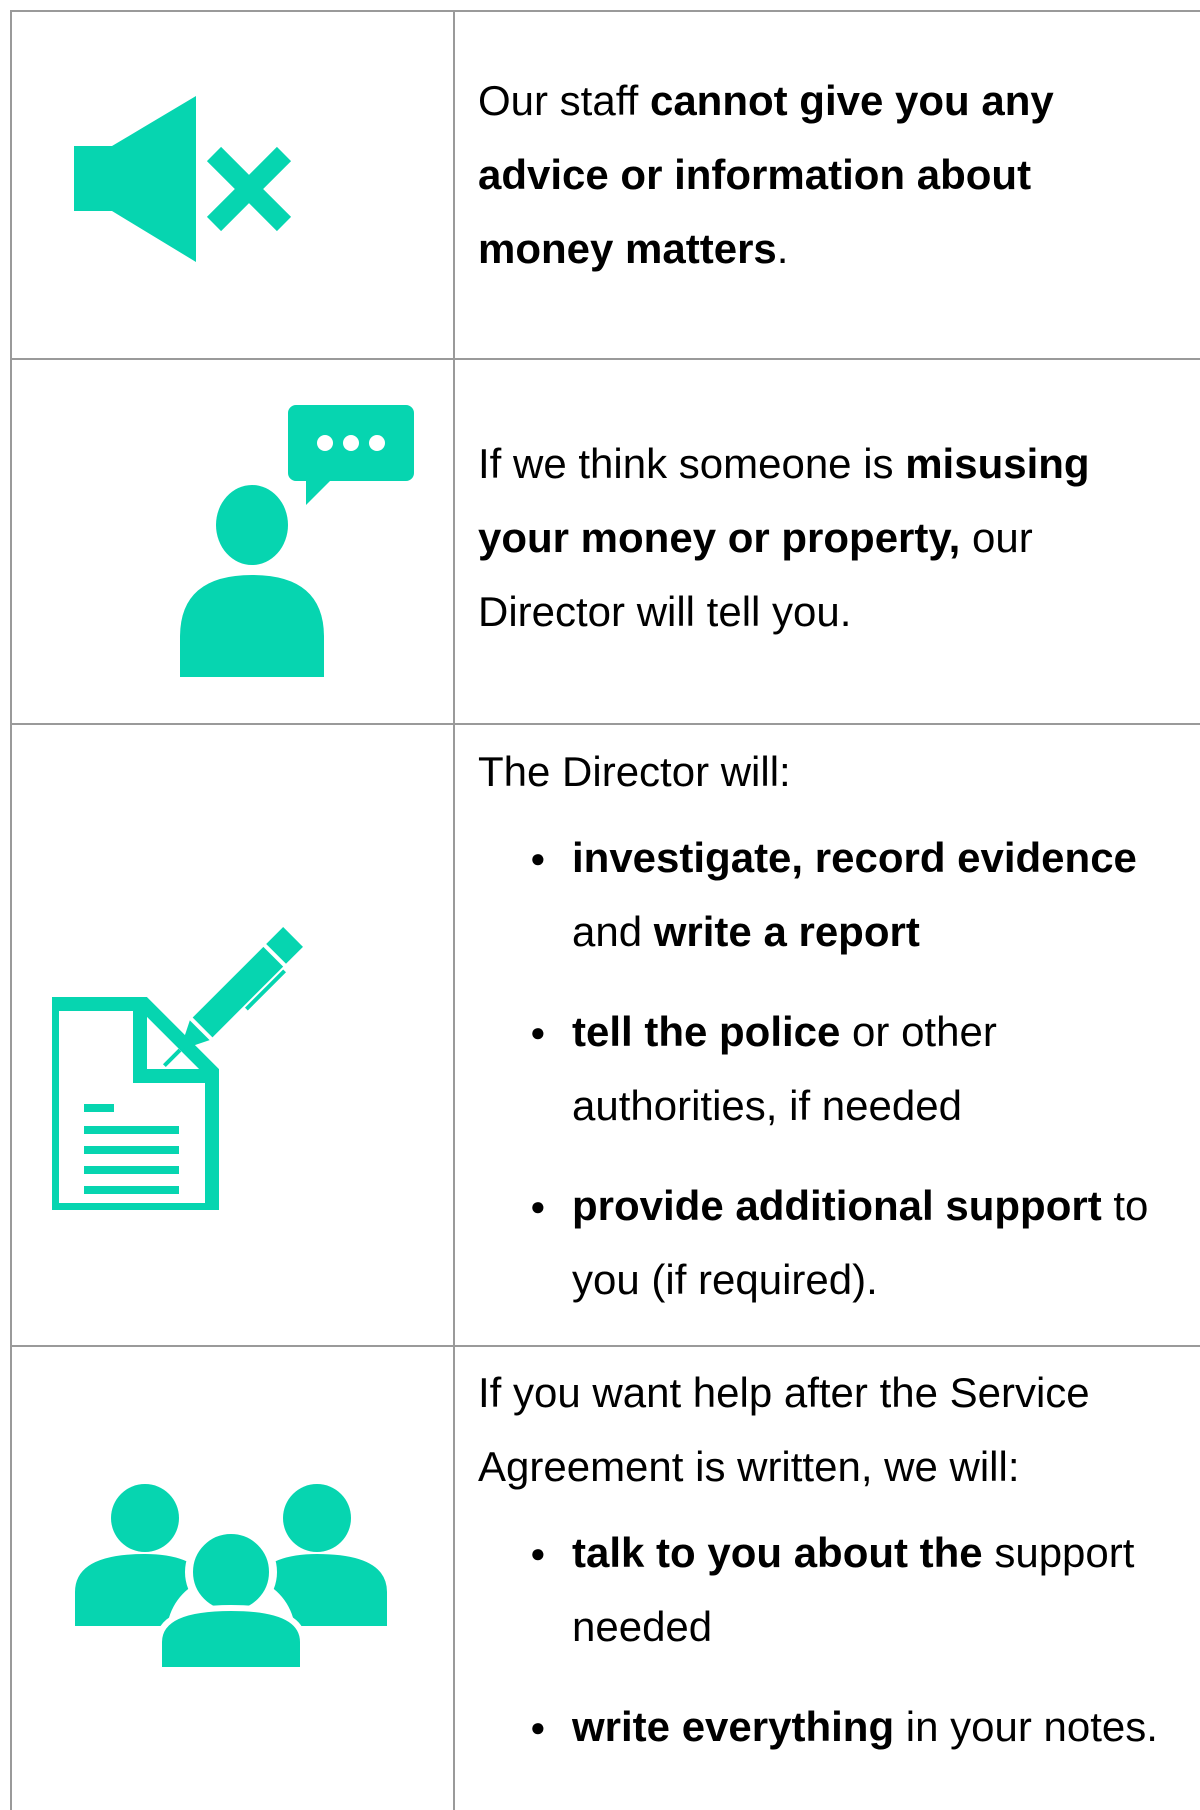 This screenshot has height=1810, width=1200. Describe the element at coordinates (733, 1726) in the screenshot. I see `text-bold-span: write everything` at that location.